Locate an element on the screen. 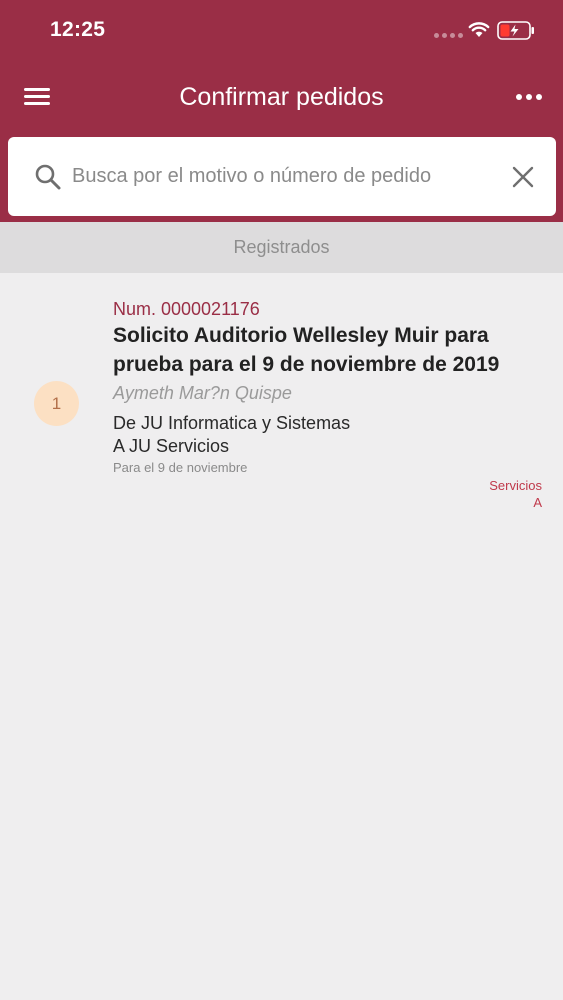 This screenshot has width=563, height=1000. search-input is located at coordinates (282, 176).